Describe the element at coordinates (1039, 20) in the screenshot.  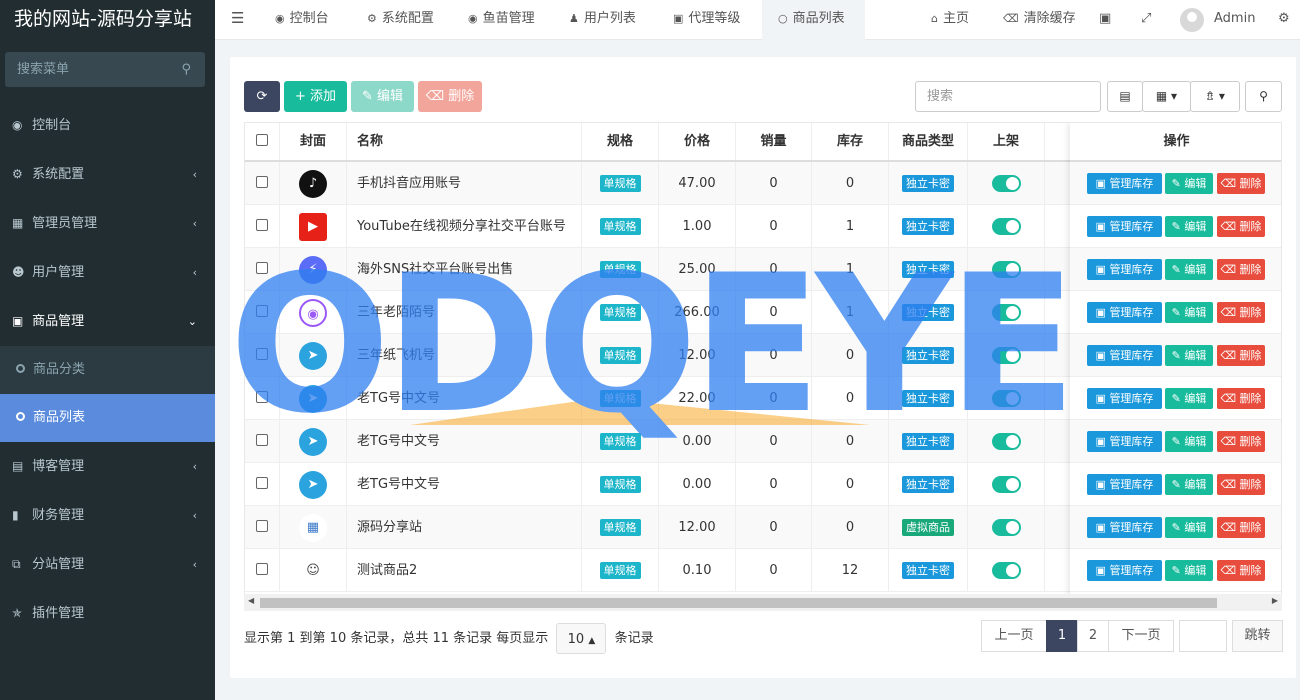
I see `clear-cache-button: ⌫ 清除缓存` at that location.